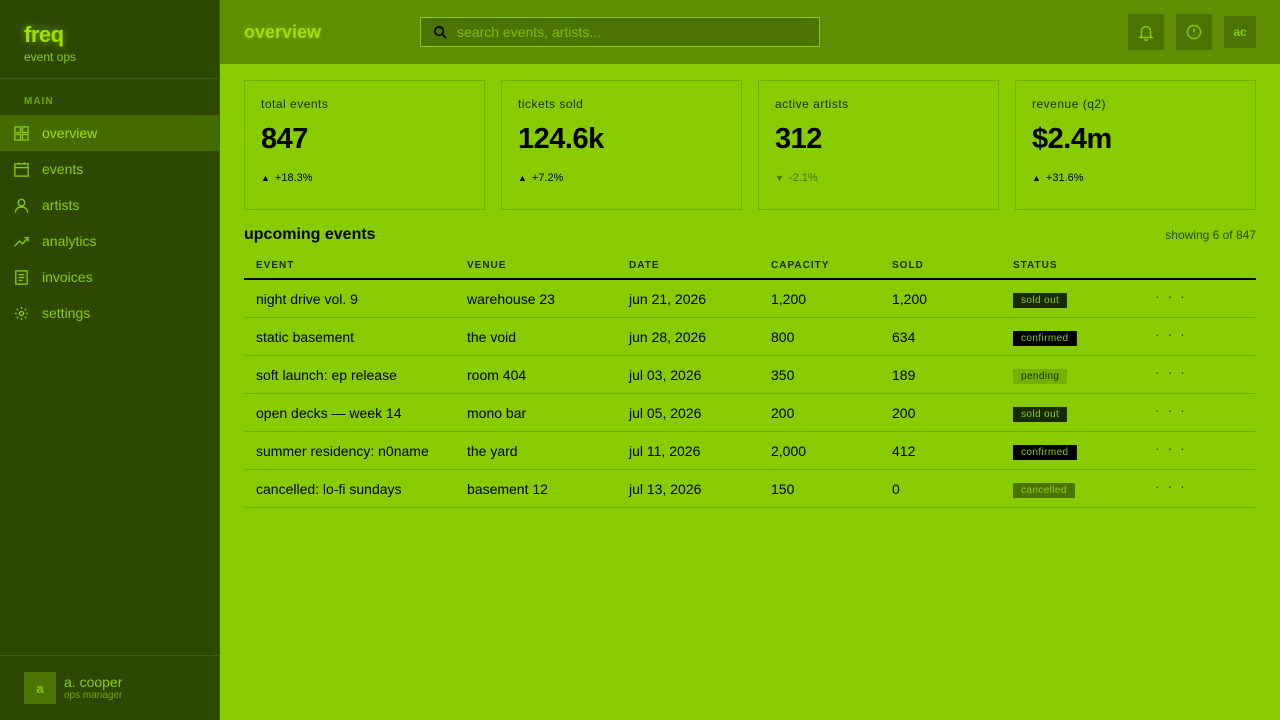  I want to click on search-box, so click(620, 32).